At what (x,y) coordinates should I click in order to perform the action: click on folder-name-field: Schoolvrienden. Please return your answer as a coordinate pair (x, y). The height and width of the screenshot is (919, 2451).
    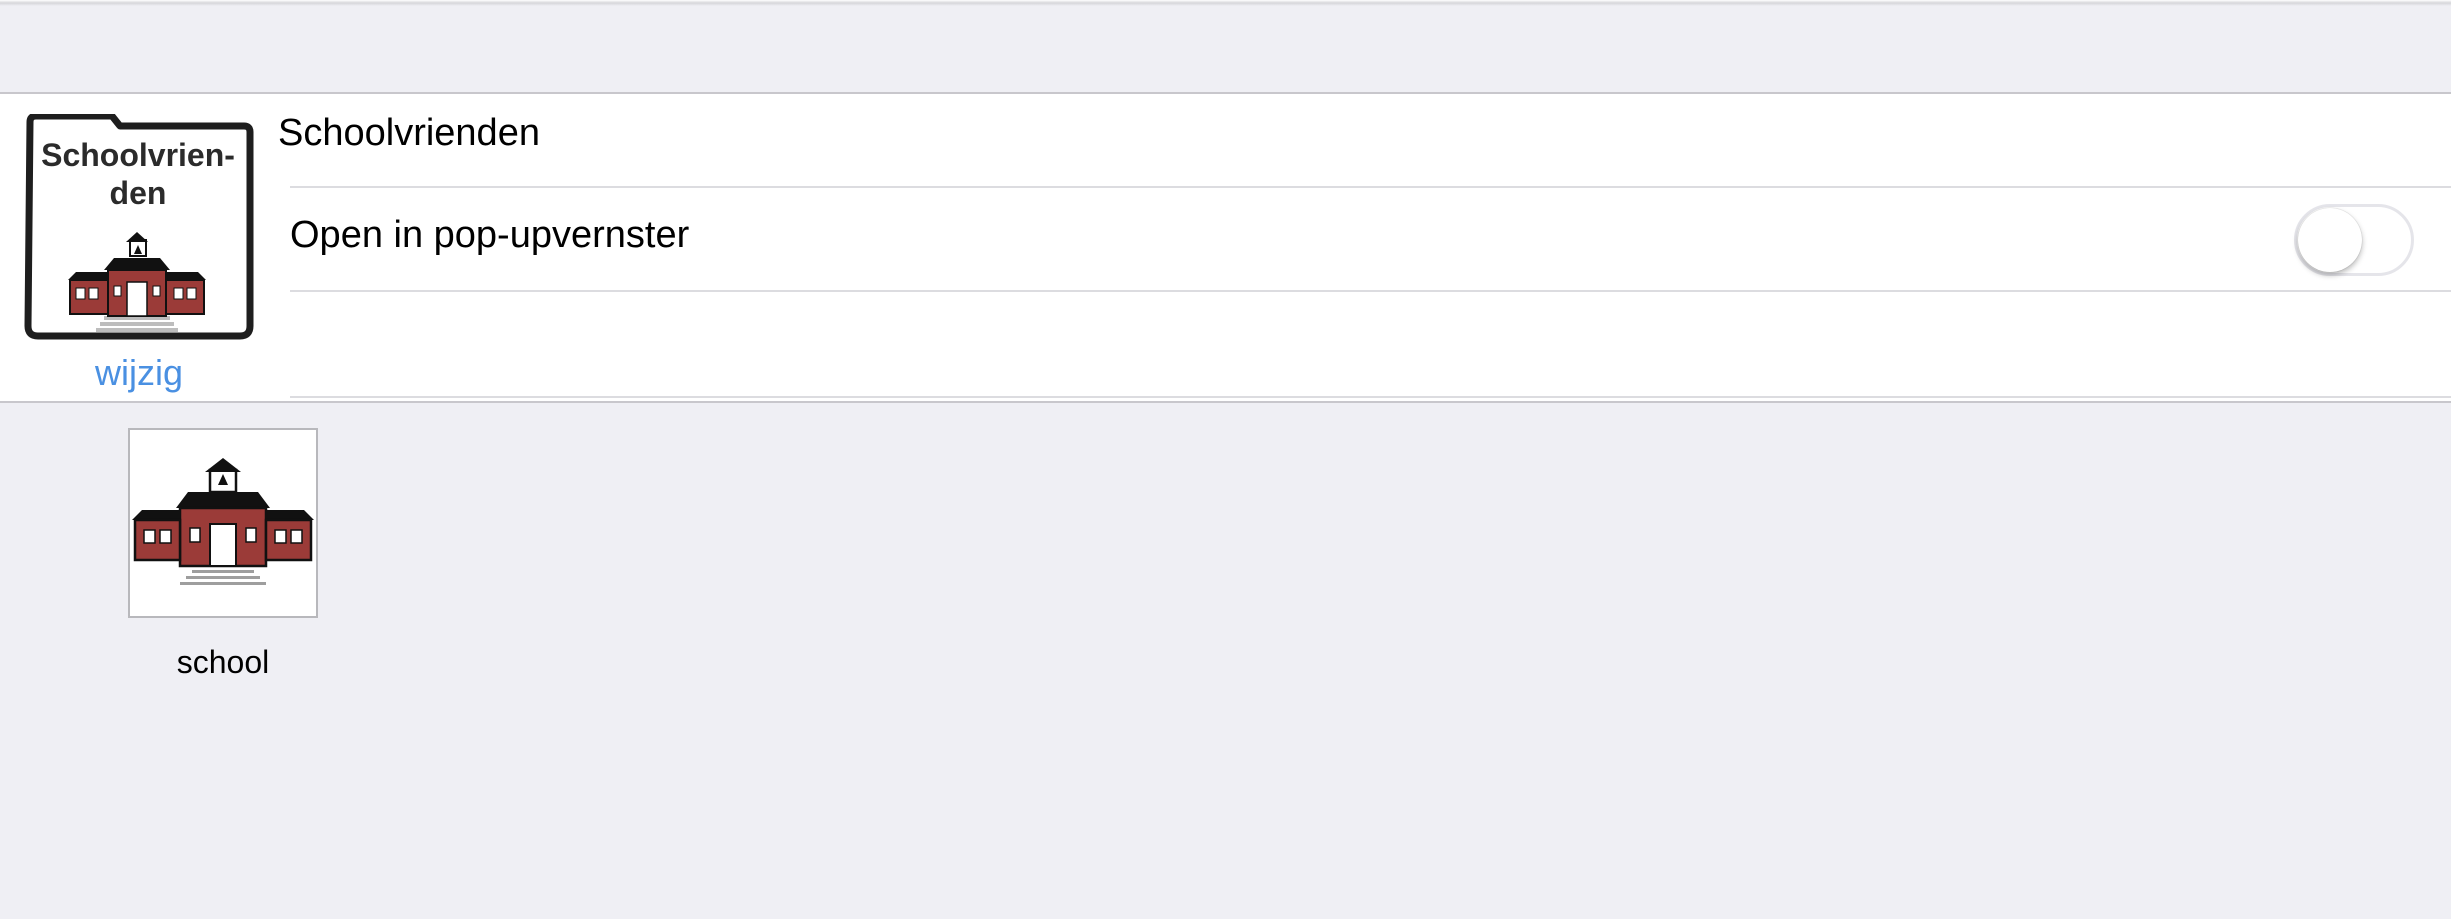
    Looking at the image, I should click on (409, 133).